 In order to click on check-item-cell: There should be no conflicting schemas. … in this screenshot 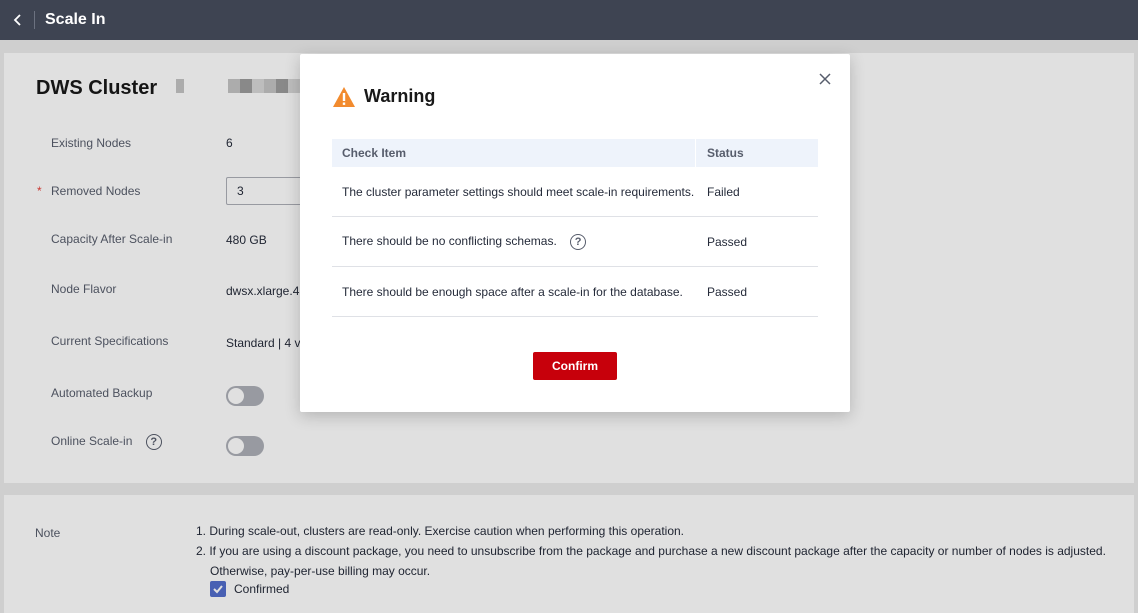, I will do `click(514, 241)`.